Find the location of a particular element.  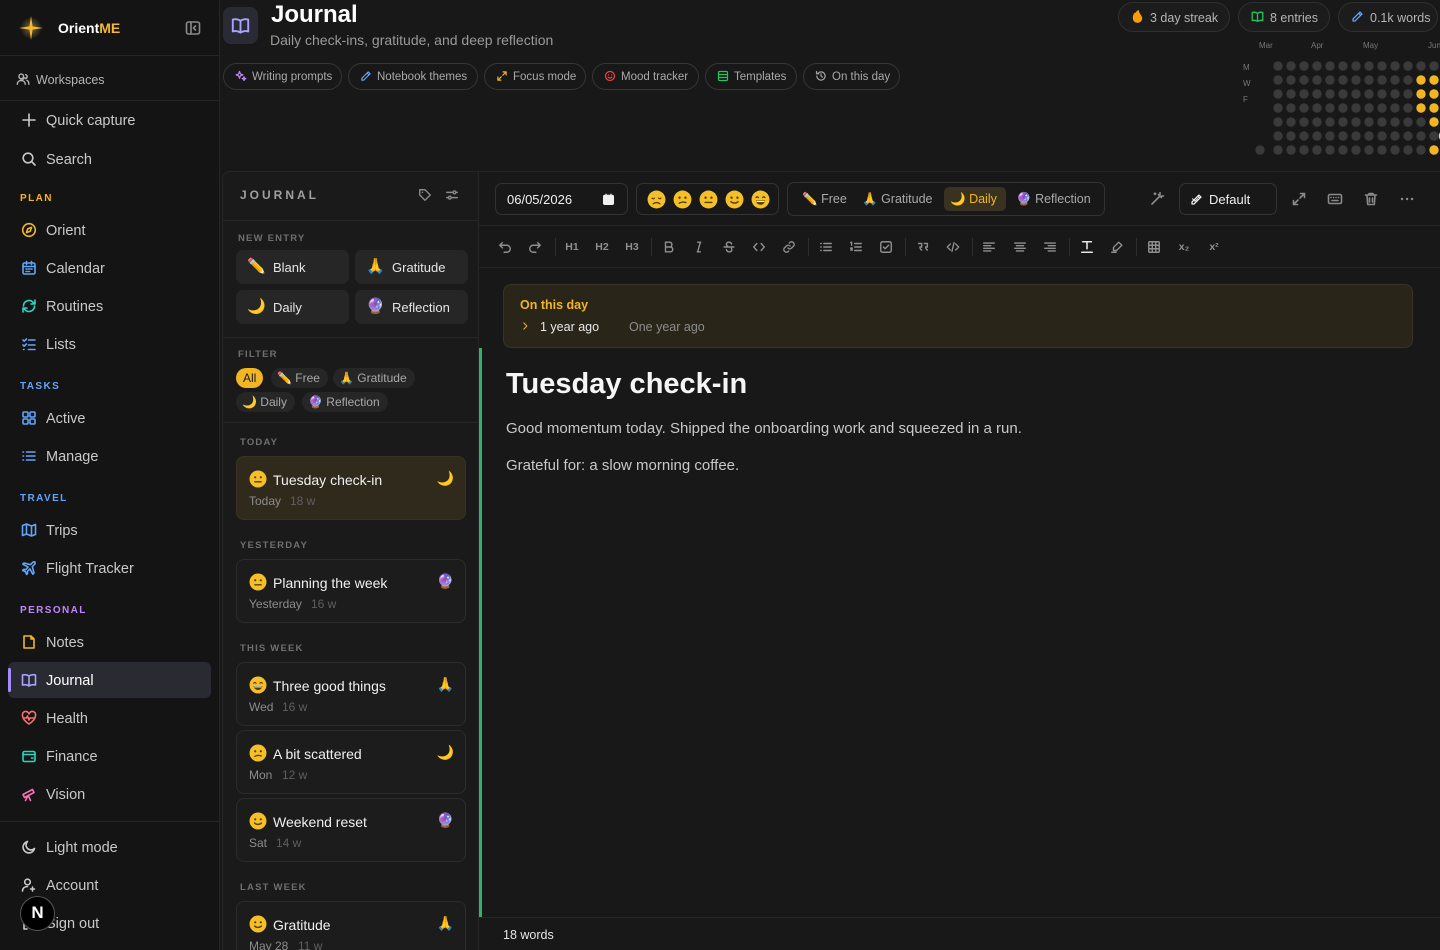

heading1-button: H1 is located at coordinates (572, 247).